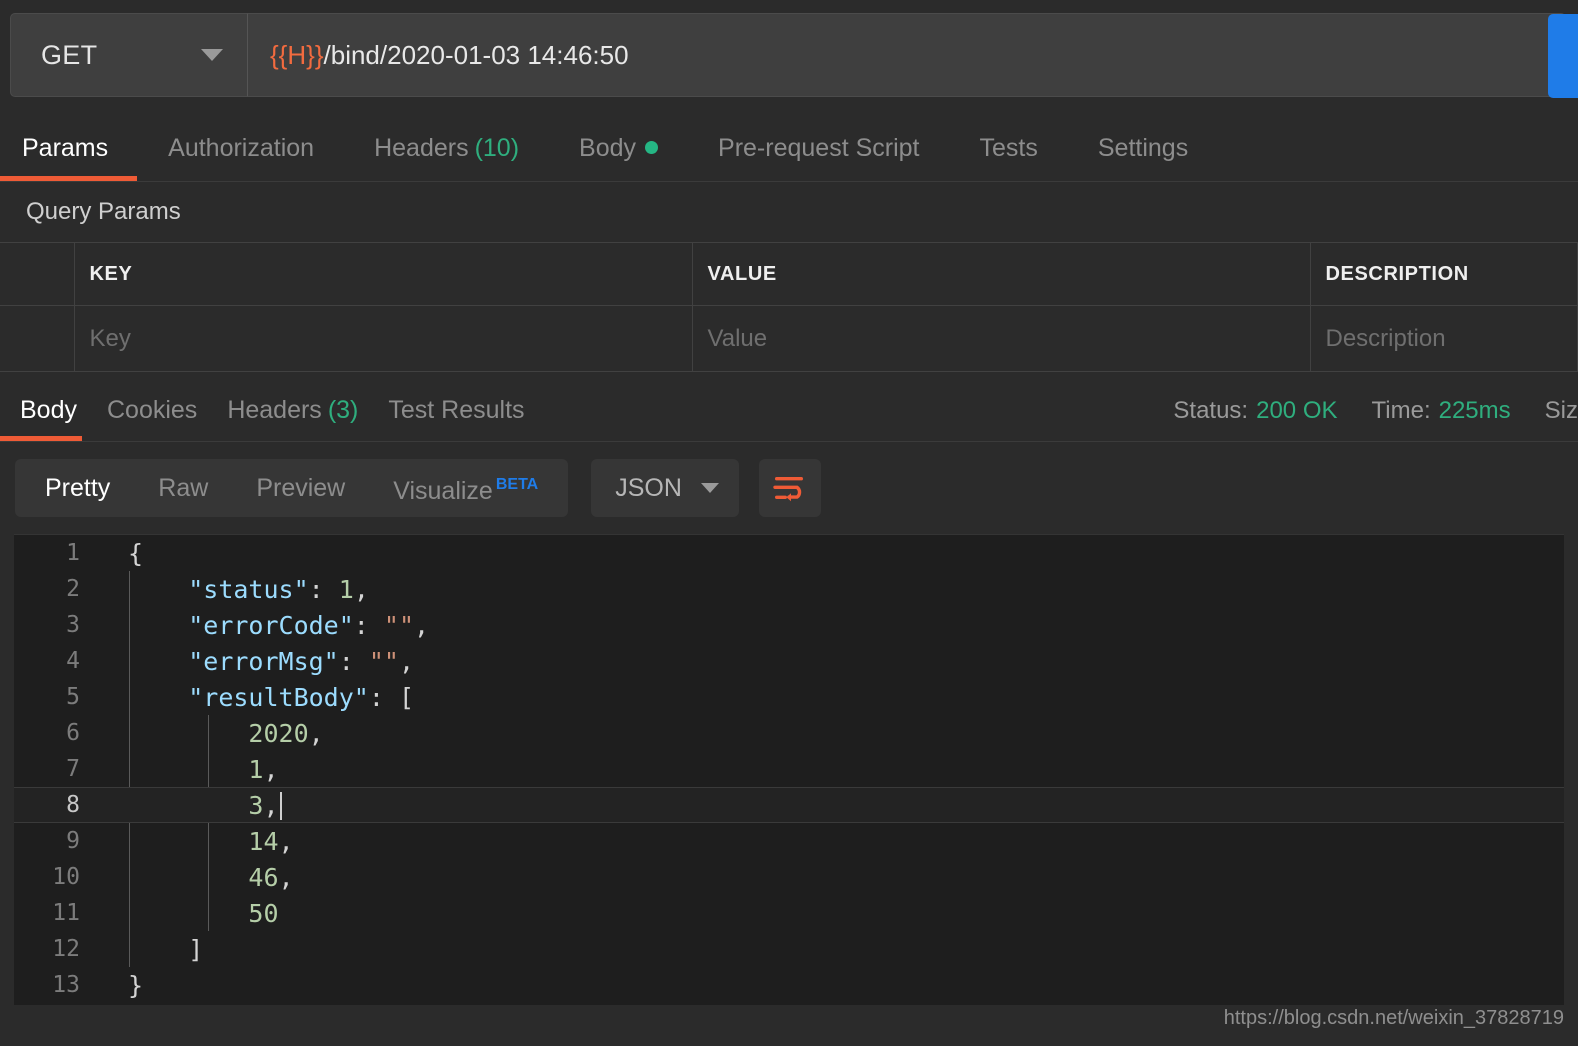 Image resolution: width=1578 pixels, height=1046 pixels. Describe the element at coordinates (456, 410) in the screenshot. I see `response-tab-test-results-label: Test Results` at that location.